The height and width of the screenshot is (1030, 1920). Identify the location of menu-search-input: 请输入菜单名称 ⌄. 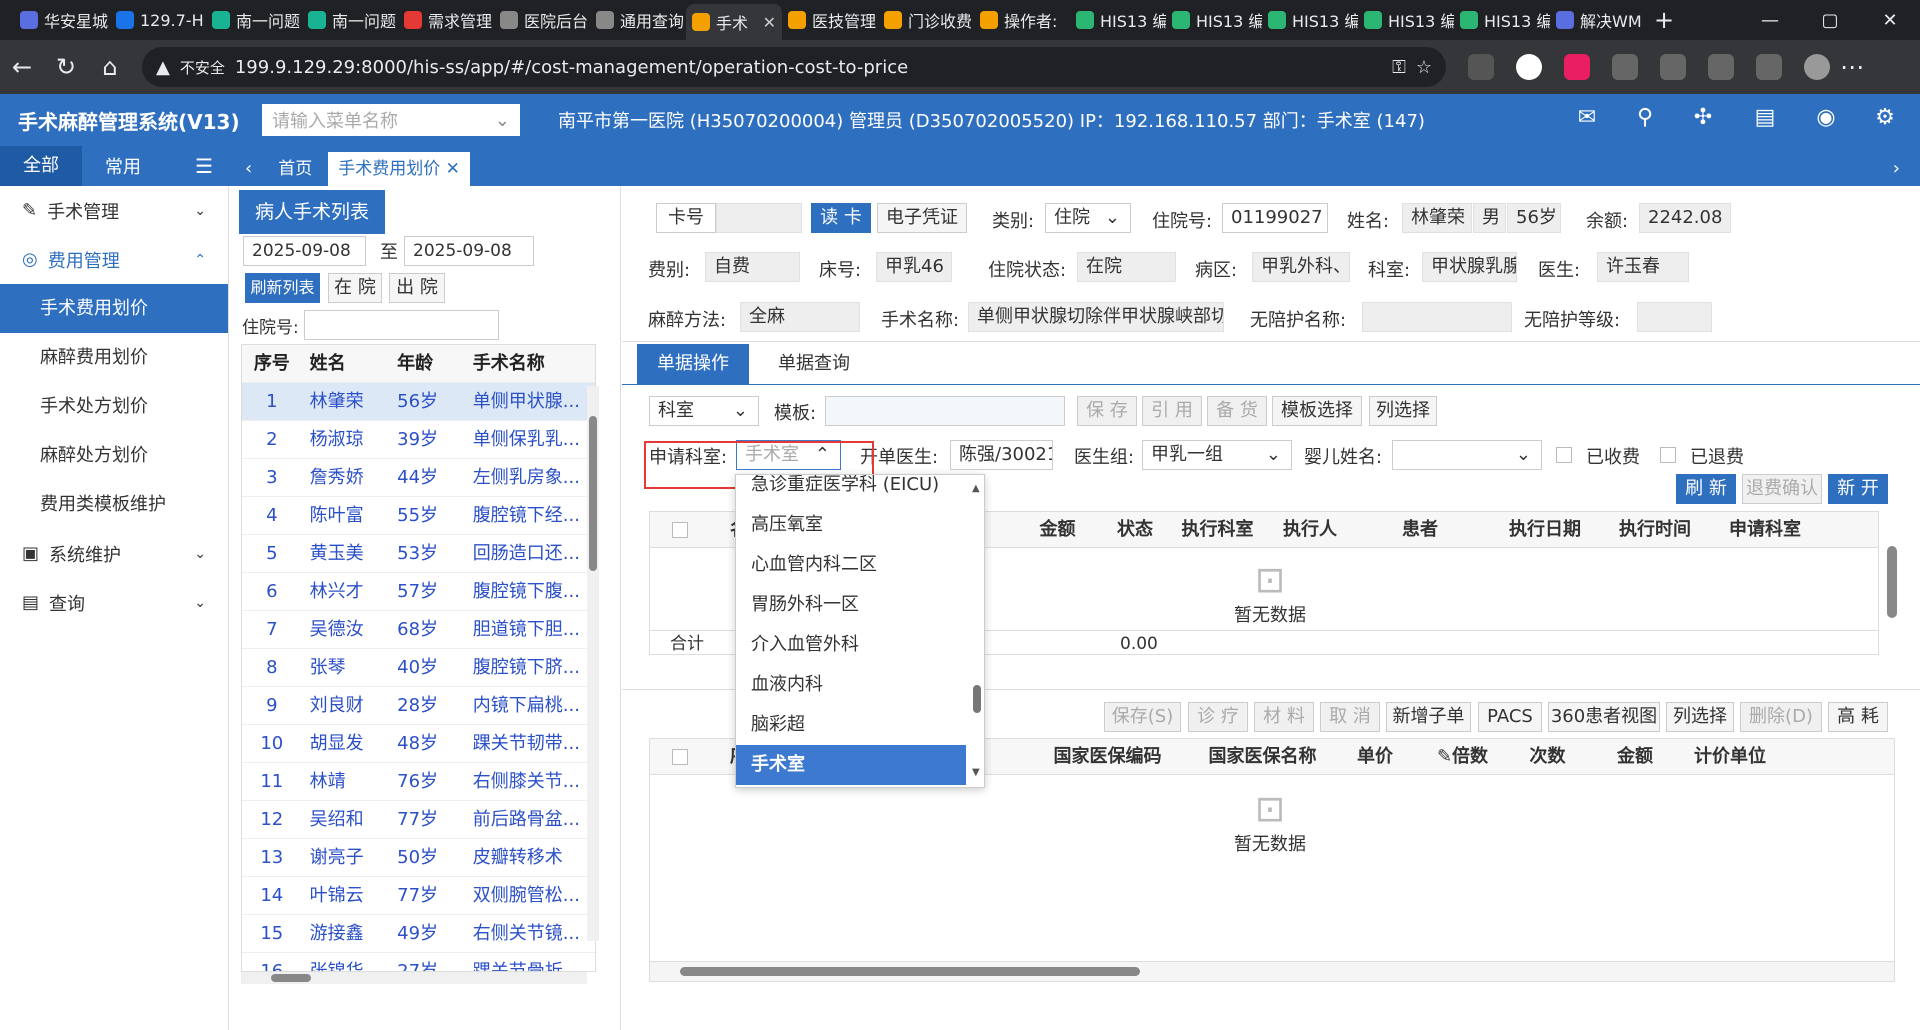
(391, 120).